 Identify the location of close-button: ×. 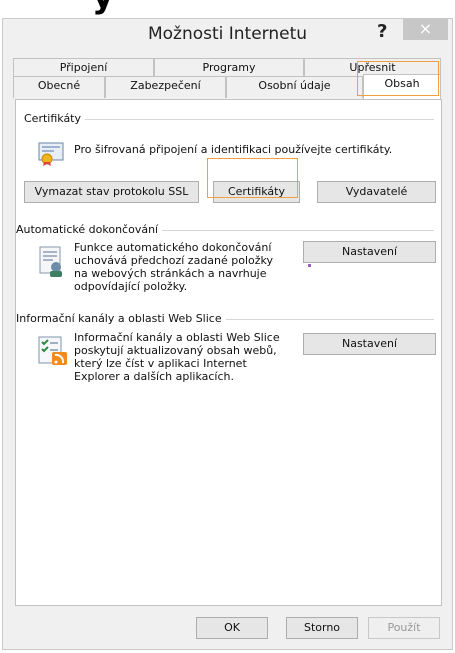
(425, 29).